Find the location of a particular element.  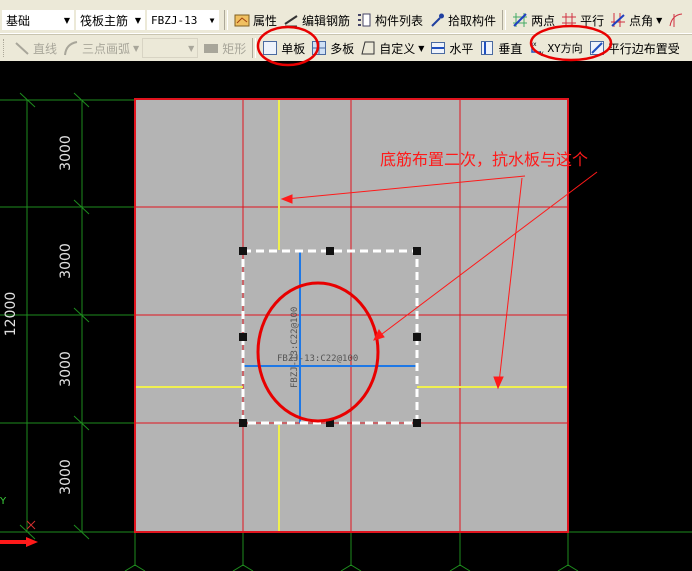

type-combo: 筏板主筋 ▼ is located at coordinates (110, 20).